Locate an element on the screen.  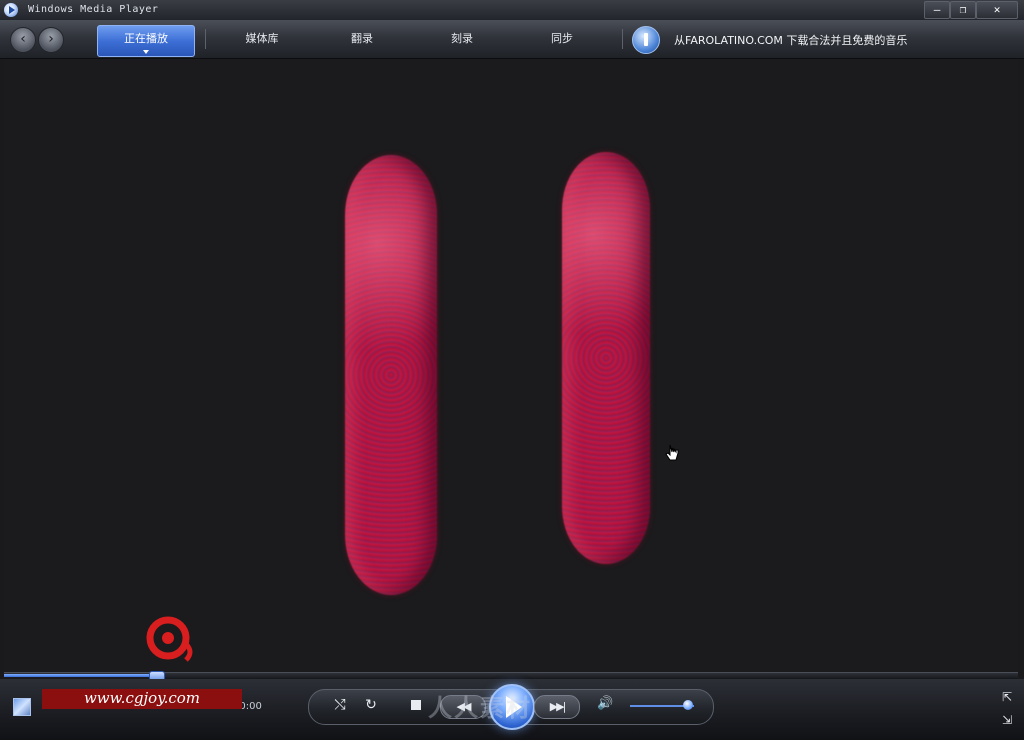
hand-cursor-icon is located at coordinates (672, 452).